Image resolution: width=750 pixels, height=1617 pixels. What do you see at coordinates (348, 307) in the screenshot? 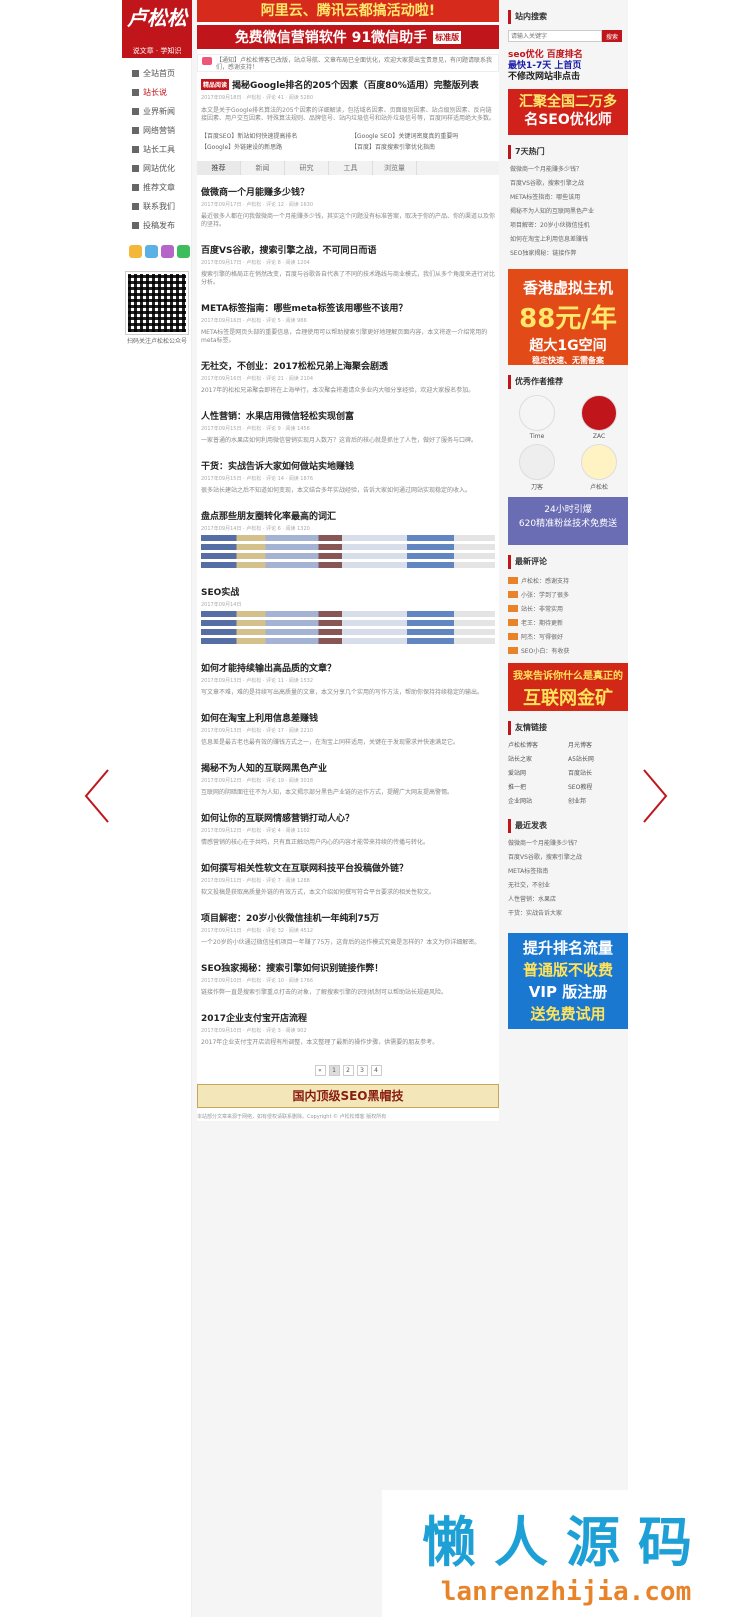
I see `post-title: META标签指南：哪些meta标签该用哪些不该用？` at bounding box center [348, 307].